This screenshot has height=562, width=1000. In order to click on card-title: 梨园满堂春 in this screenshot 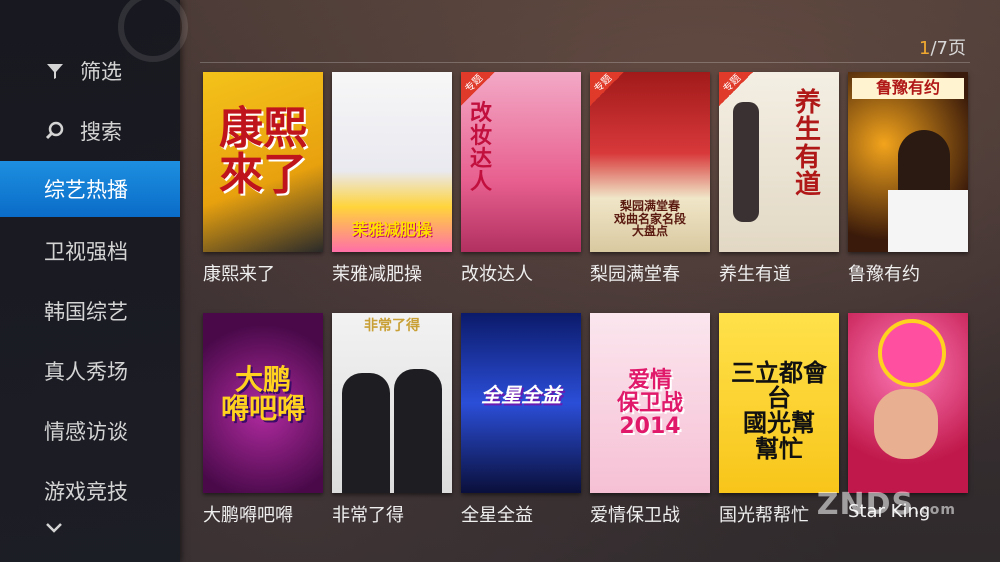, I will do `click(635, 274)`.